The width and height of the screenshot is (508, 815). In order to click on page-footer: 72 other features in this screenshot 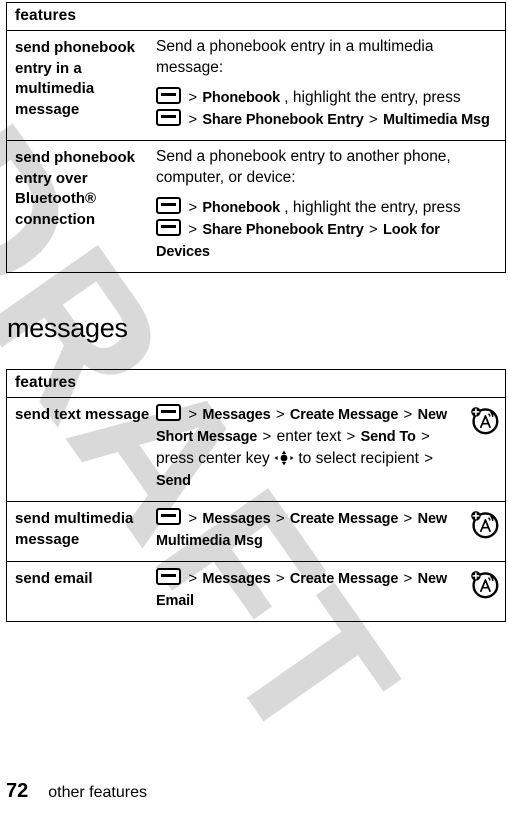, I will do `click(76, 791)`.